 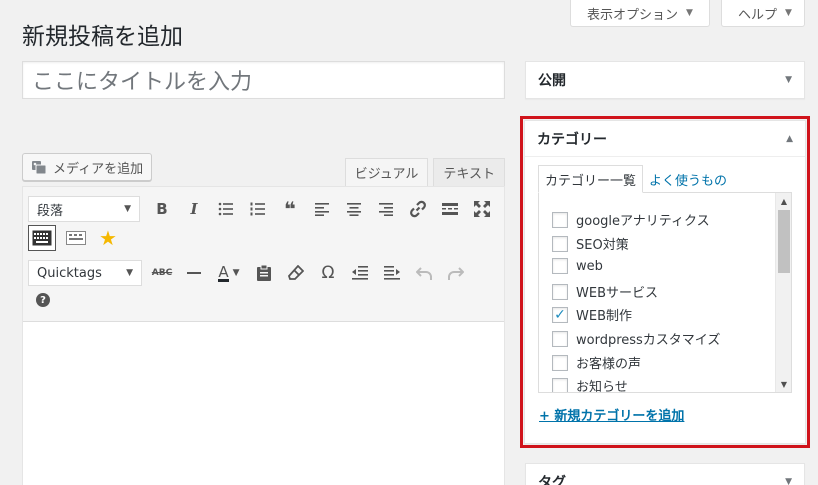 I want to click on align-left-button, so click(x=322, y=209).